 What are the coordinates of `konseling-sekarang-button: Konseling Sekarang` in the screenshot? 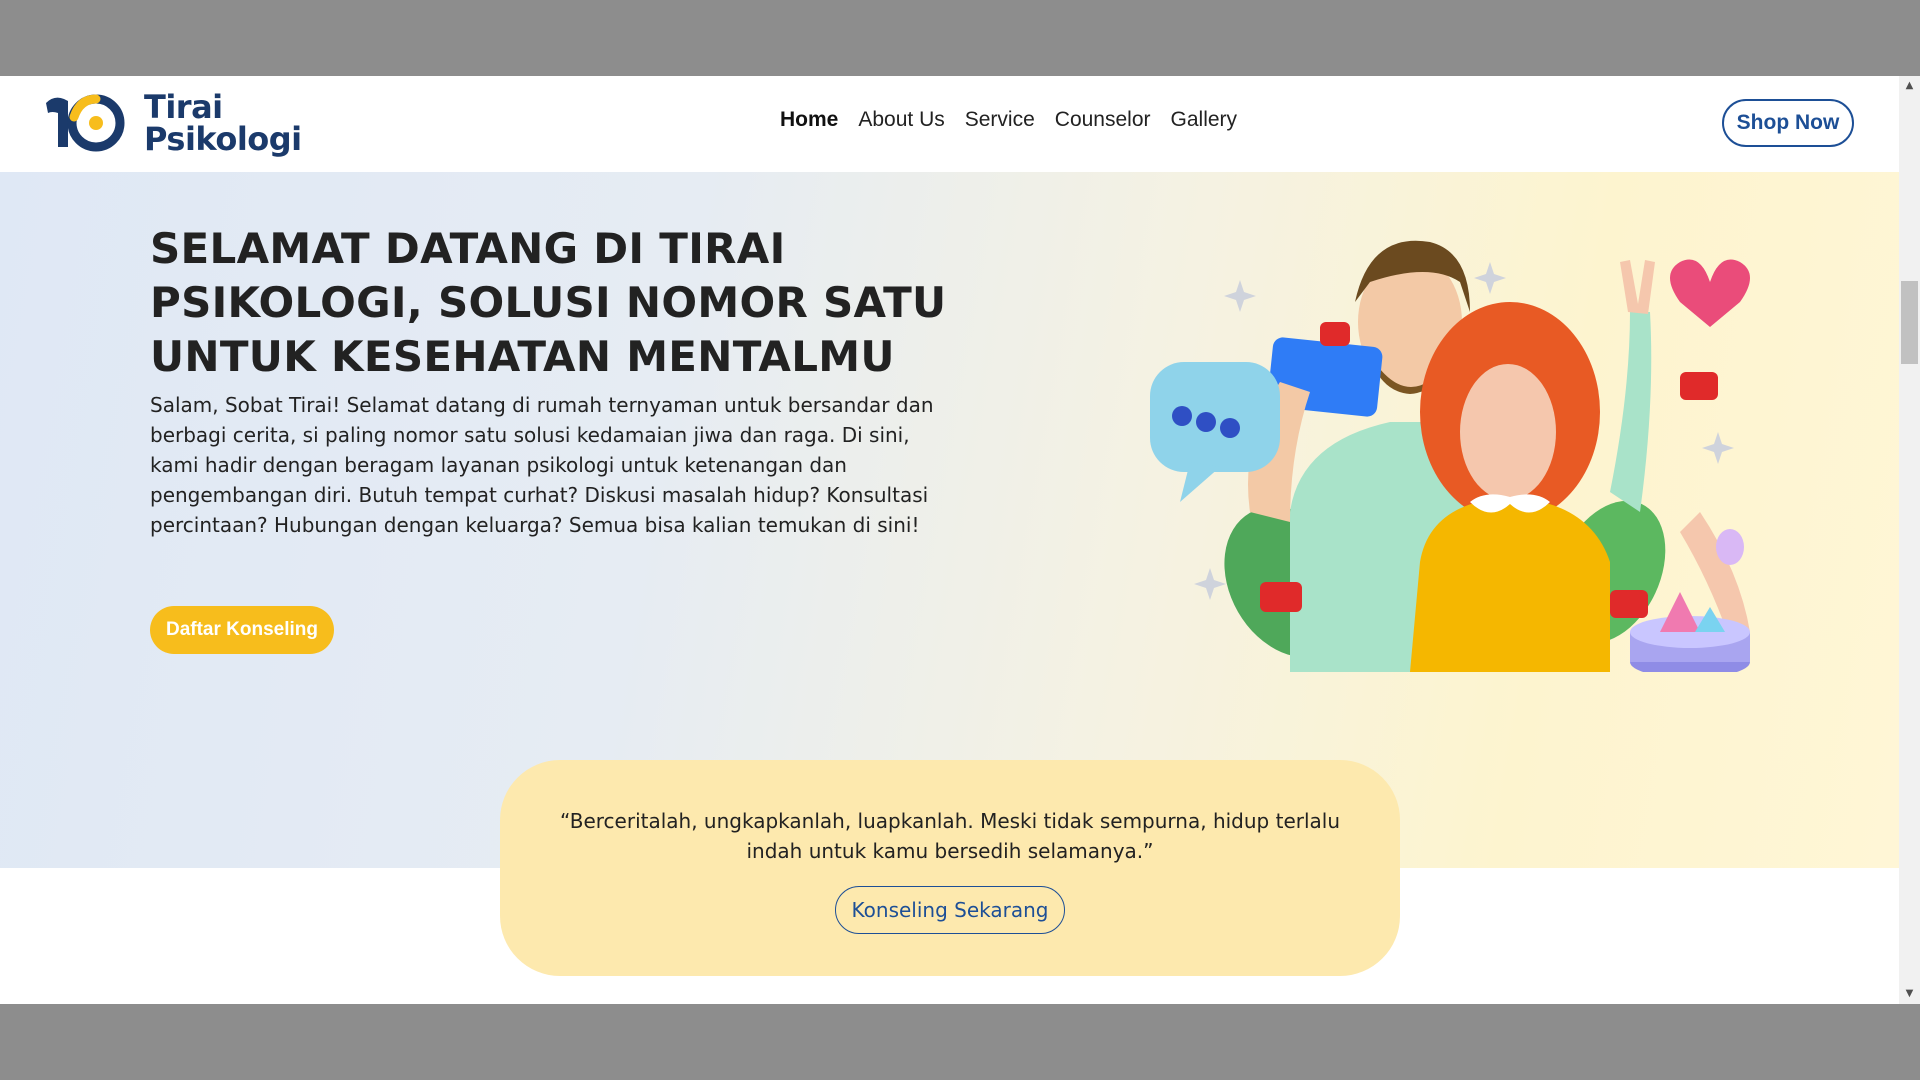 It's located at (950, 910).